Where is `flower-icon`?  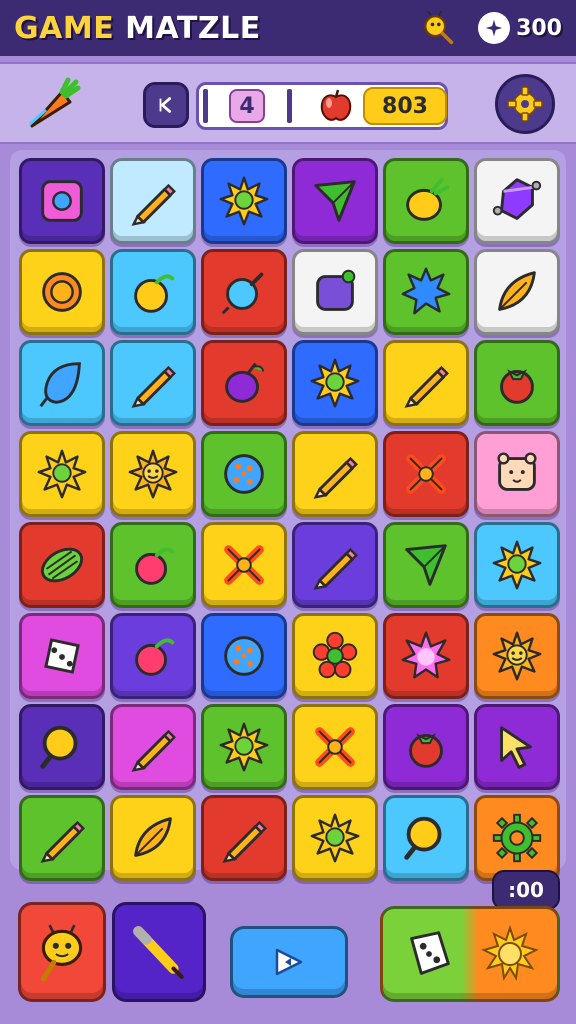 flower-icon is located at coordinates (335, 655).